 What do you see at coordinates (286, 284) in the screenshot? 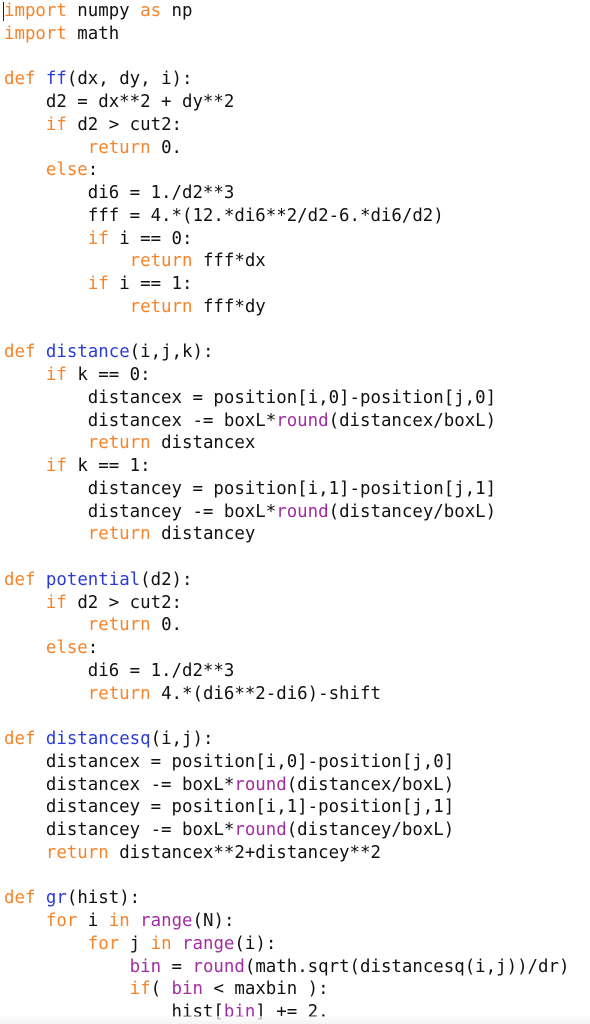
I see `code-line: if i == 1:` at bounding box center [286, 284].